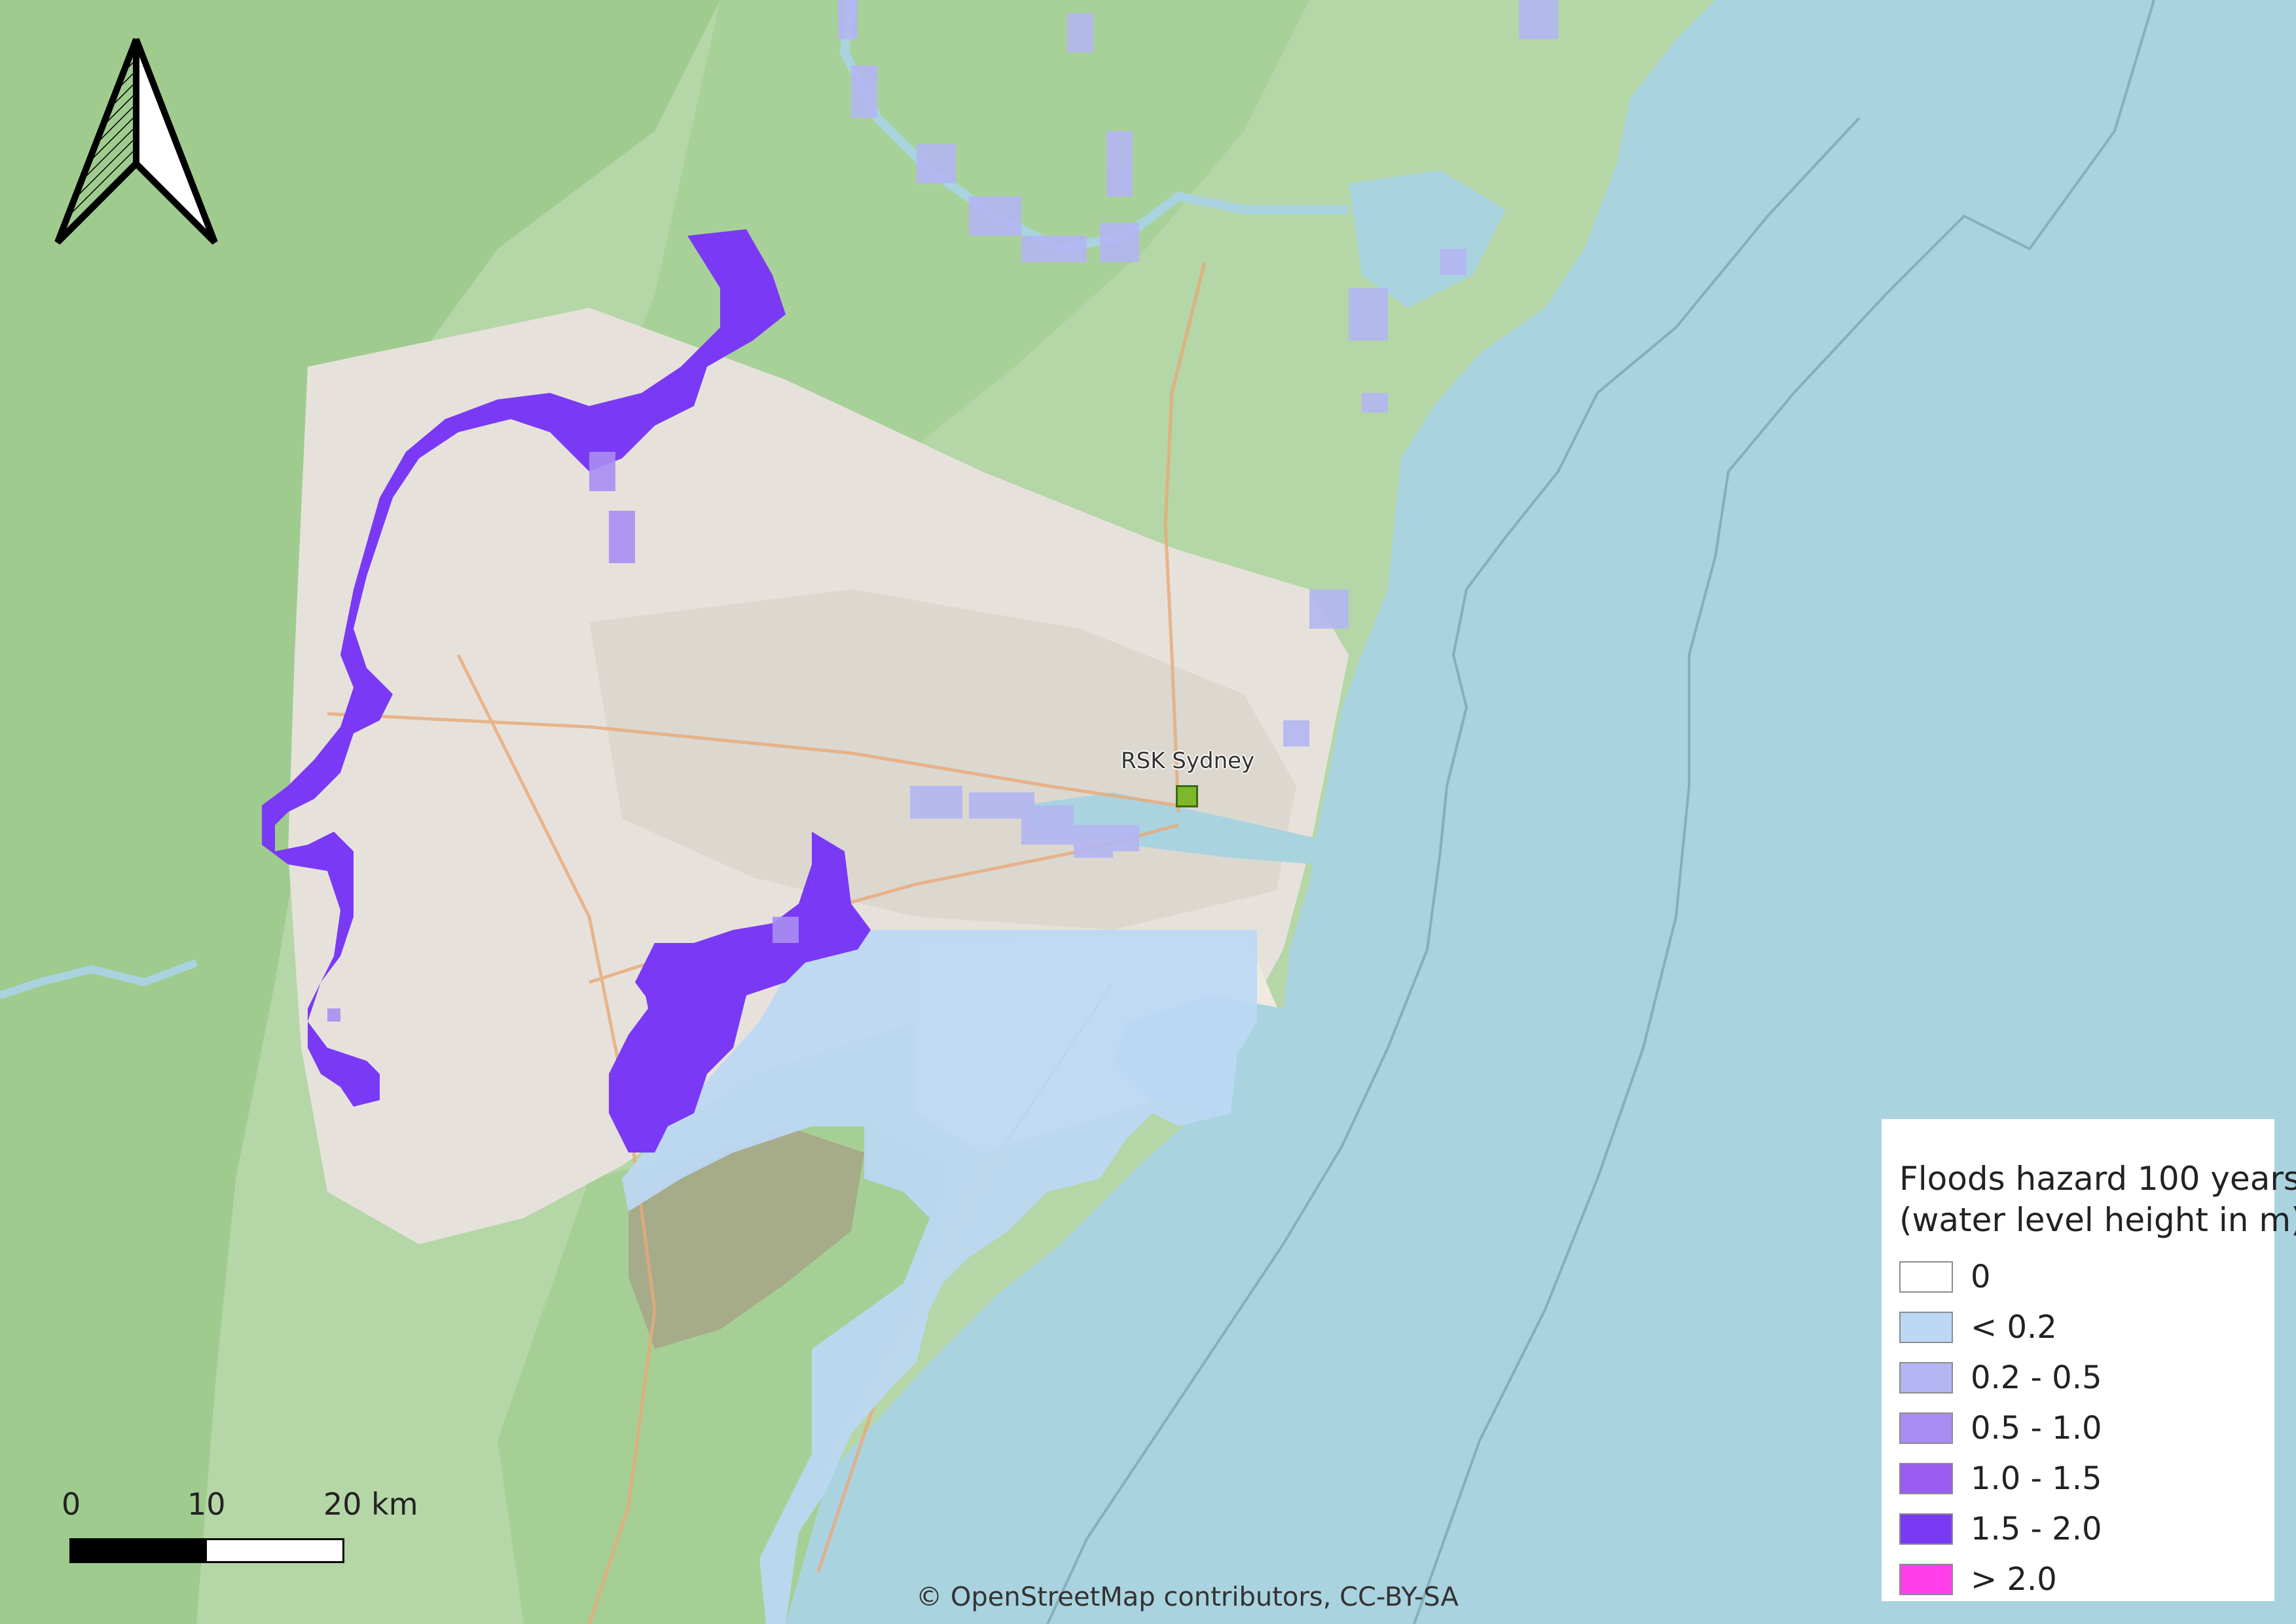 Image resolution: width=2296 pixels, height=1624 pixels. I want to click on legend-title-line1: Floods hazard 100 years, so click(2097, 1179).